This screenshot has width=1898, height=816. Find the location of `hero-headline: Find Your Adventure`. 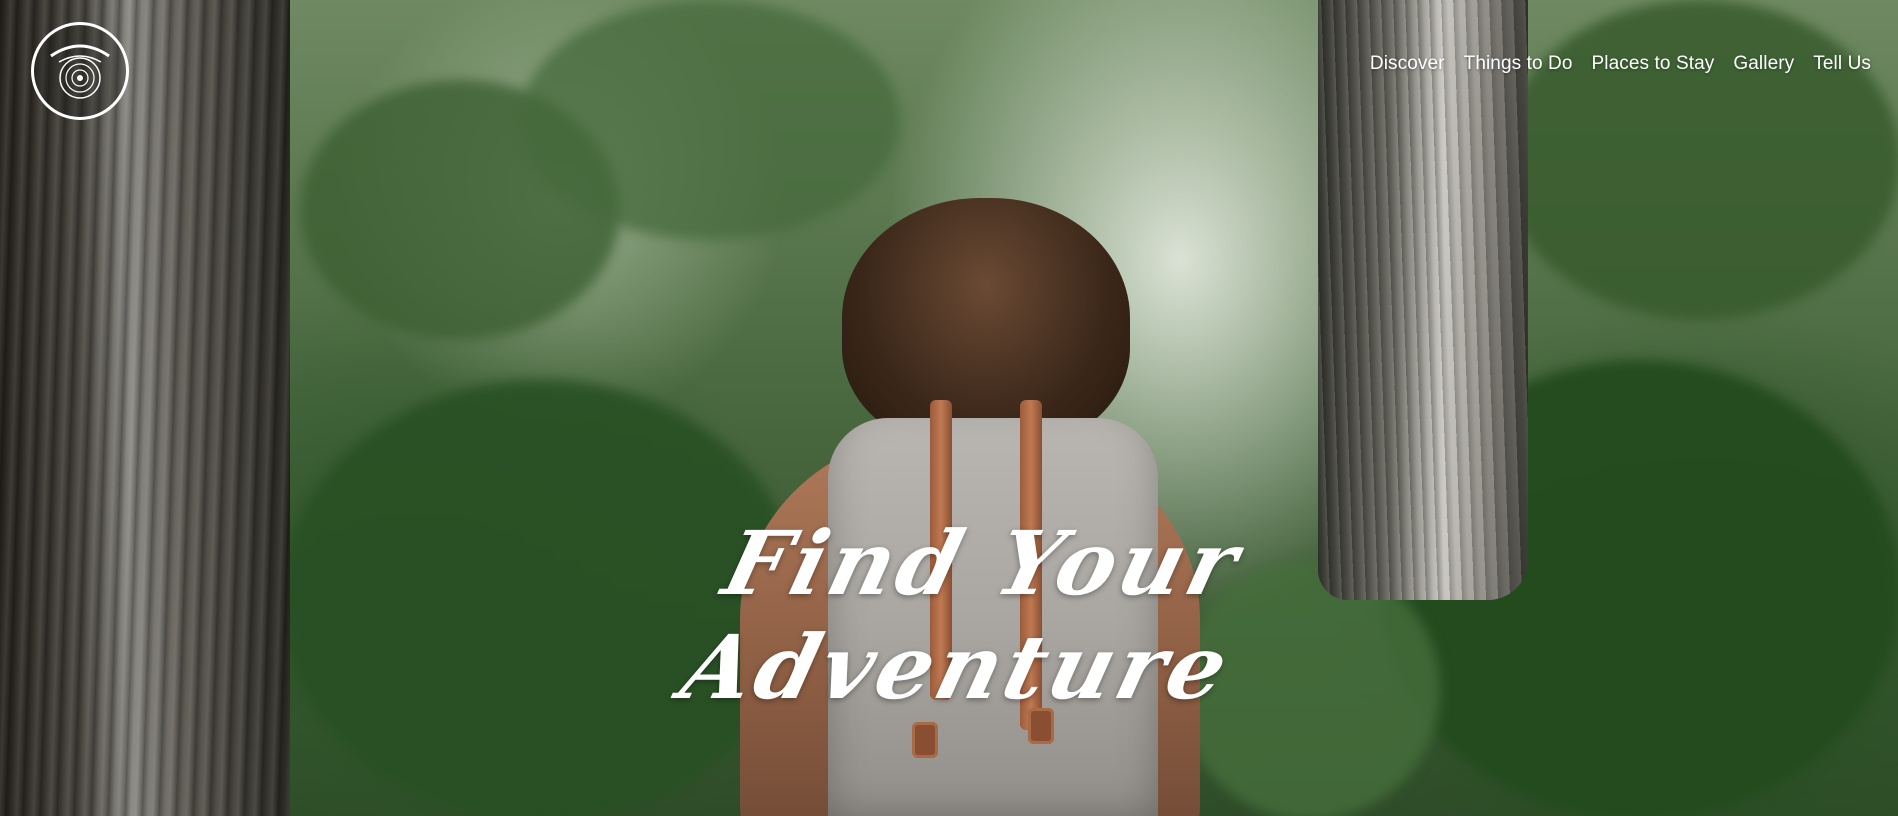

hero-headline: Find Your Adventure is located at coordinates (970, 615).